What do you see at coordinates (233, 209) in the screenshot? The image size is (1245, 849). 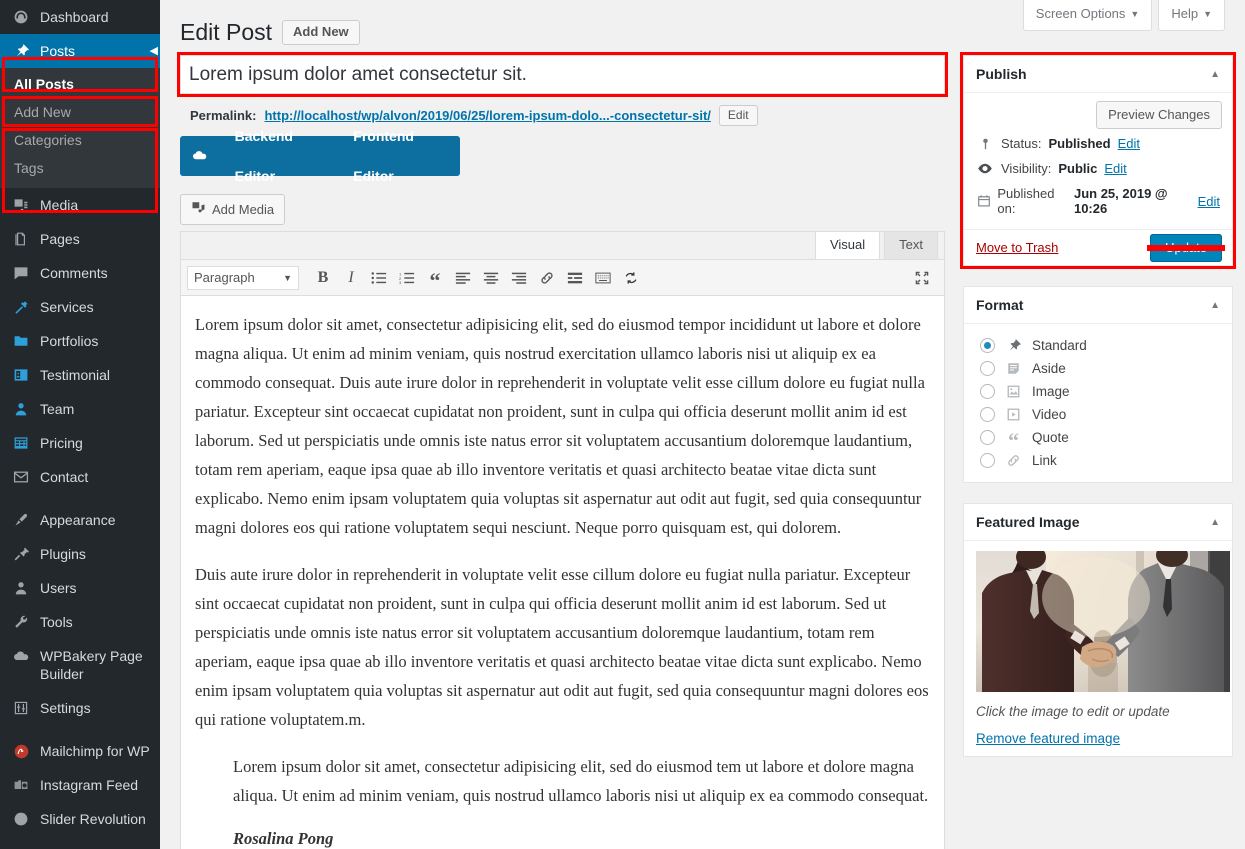 I see `add-media-button: Add Media` at bounding box center [233, 209].